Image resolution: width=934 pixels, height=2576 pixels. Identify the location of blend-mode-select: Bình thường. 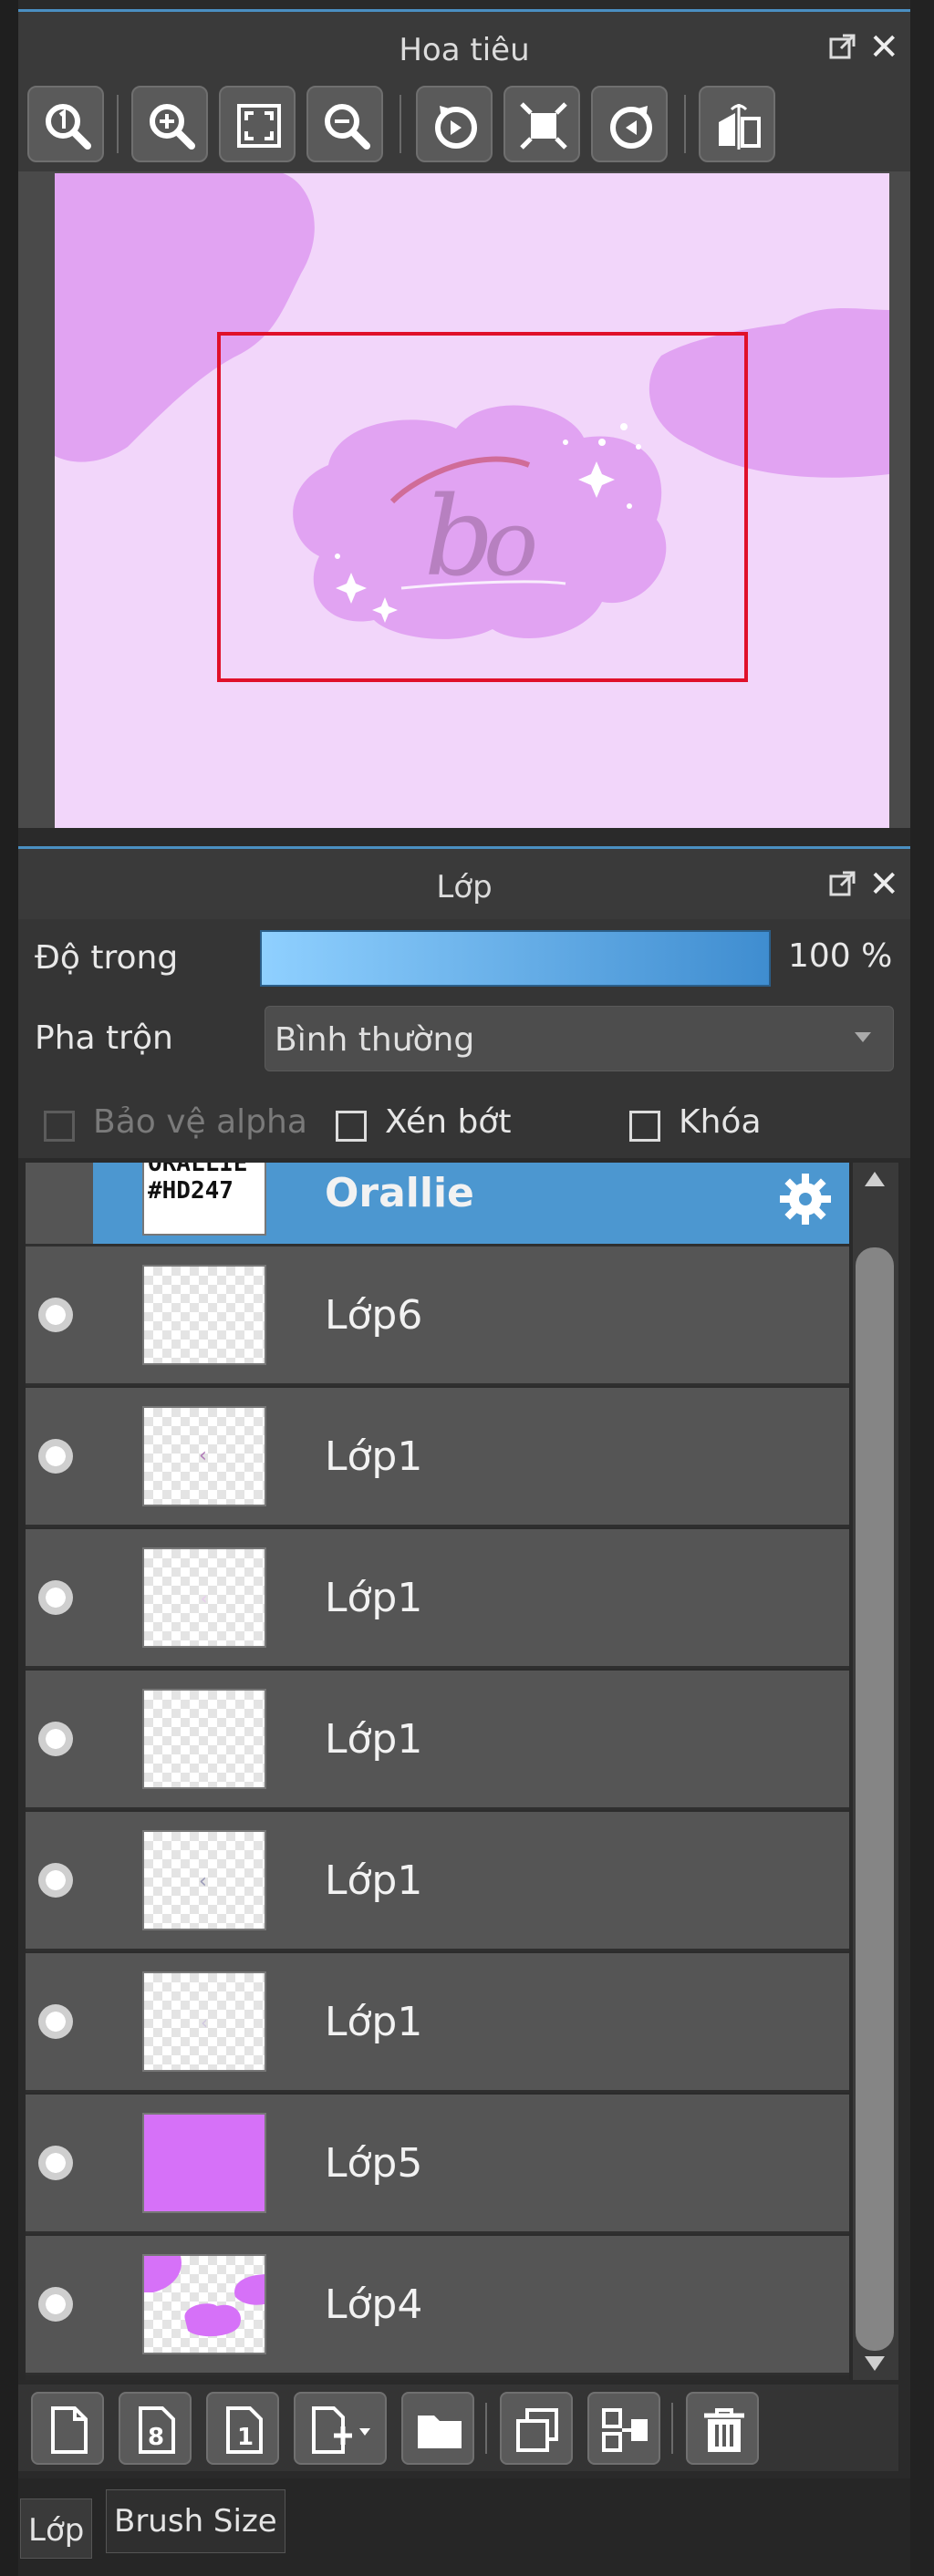
(579, 1038).